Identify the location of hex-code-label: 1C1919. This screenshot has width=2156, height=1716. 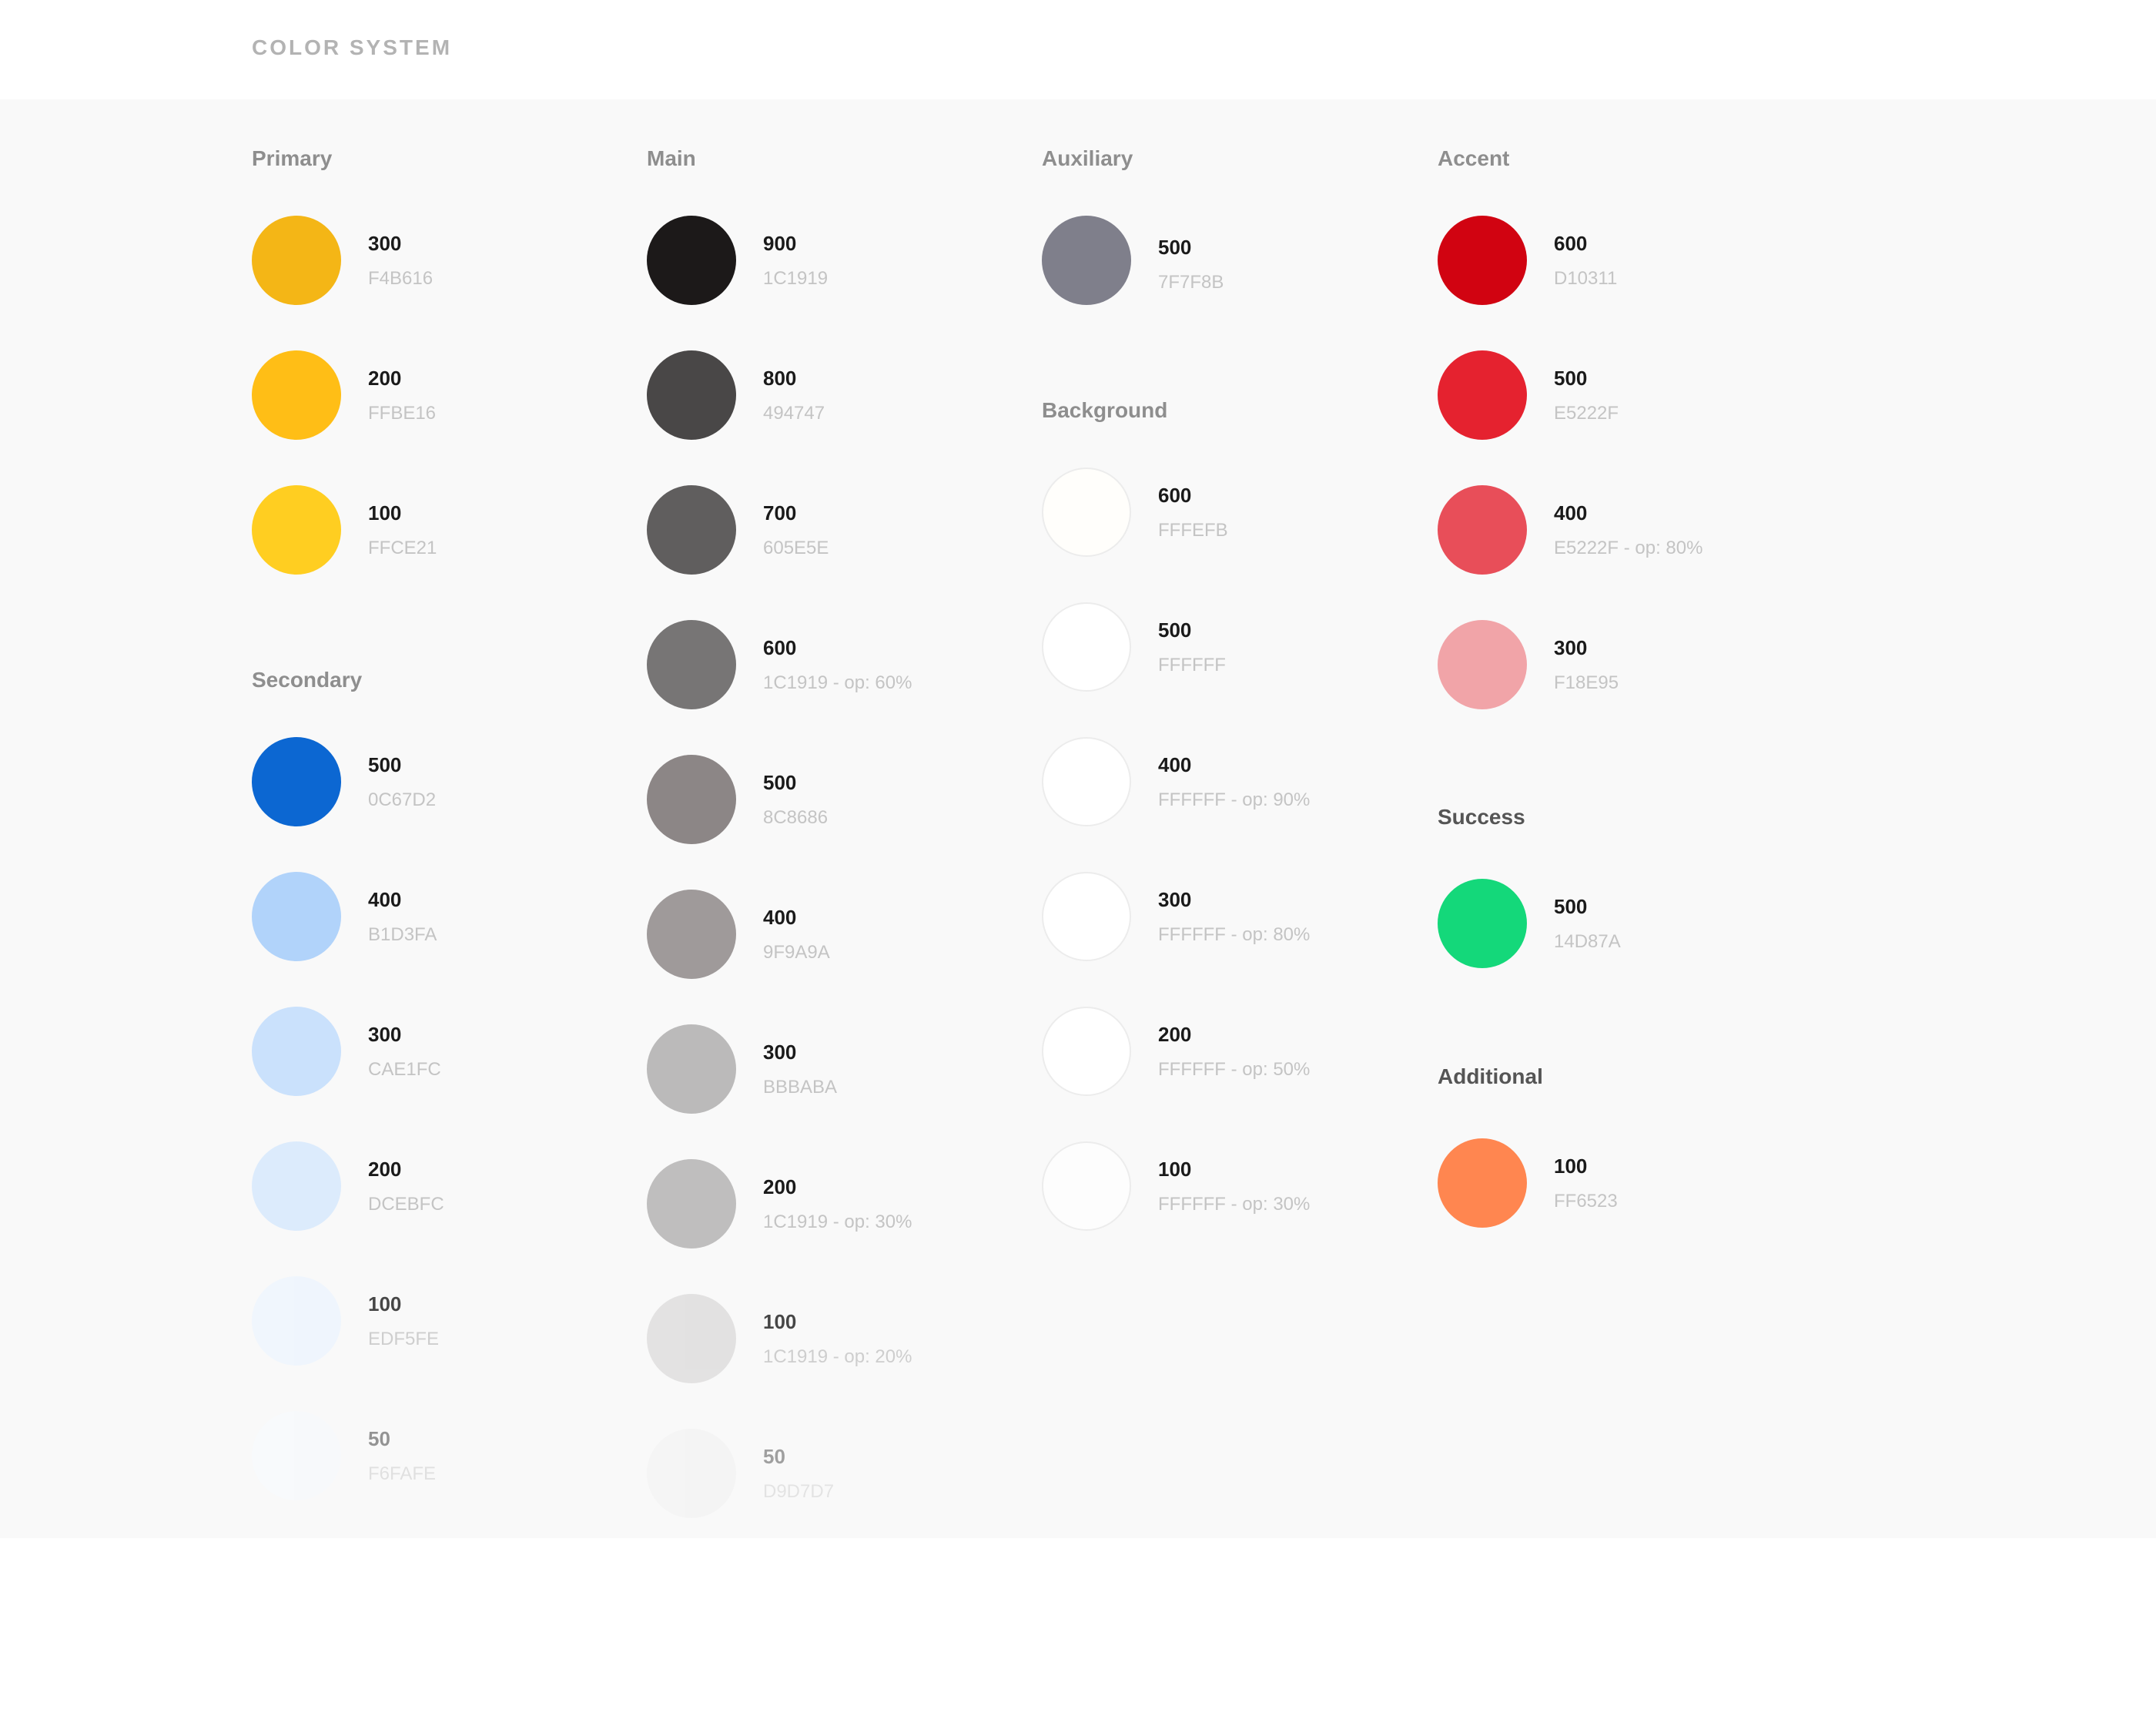
(796, 278).